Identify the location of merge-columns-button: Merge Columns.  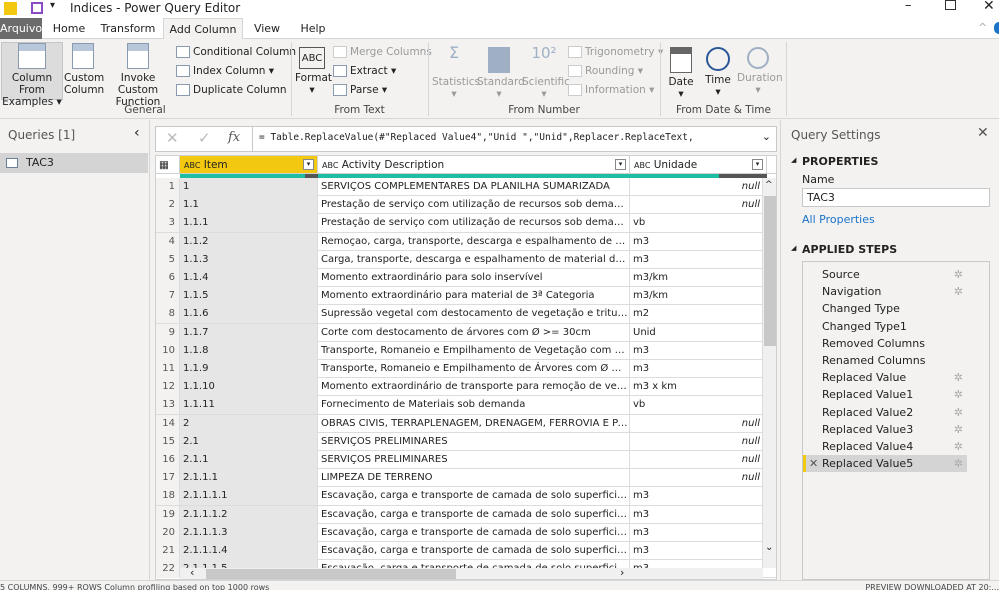
(382, 52).